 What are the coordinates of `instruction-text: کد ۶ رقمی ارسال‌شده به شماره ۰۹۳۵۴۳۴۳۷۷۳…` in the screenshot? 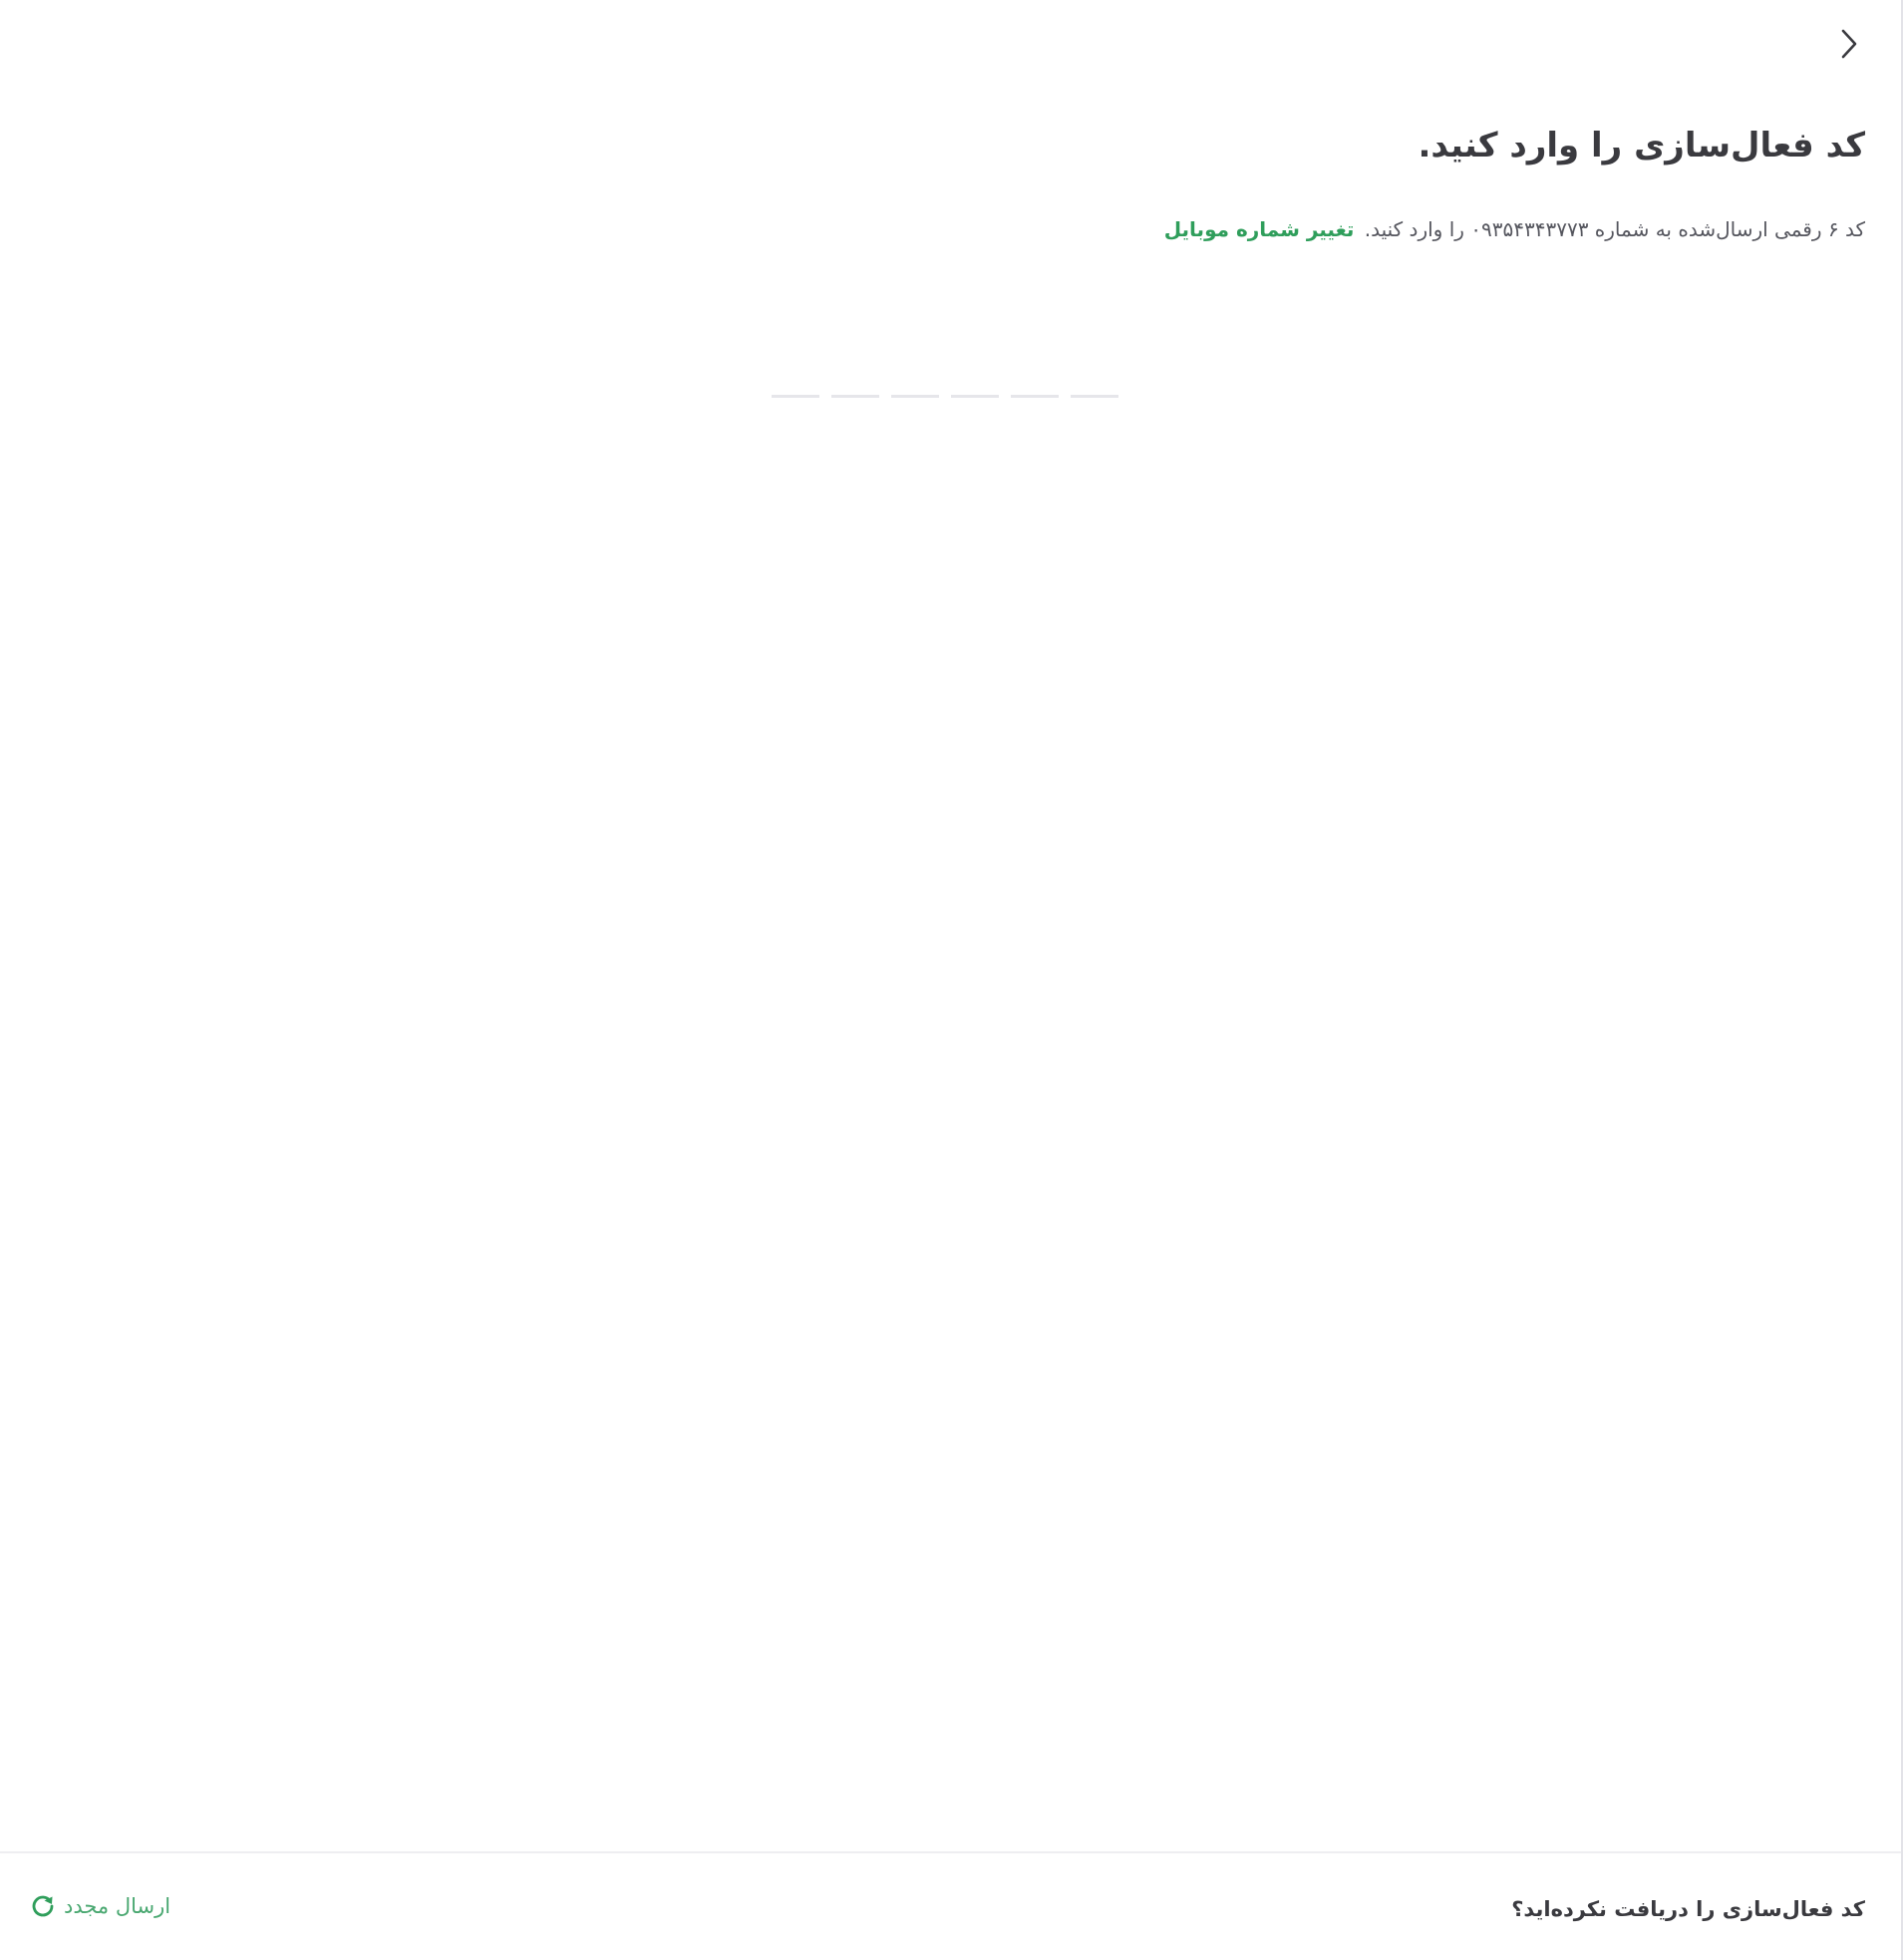 It's located at (1614, 229).